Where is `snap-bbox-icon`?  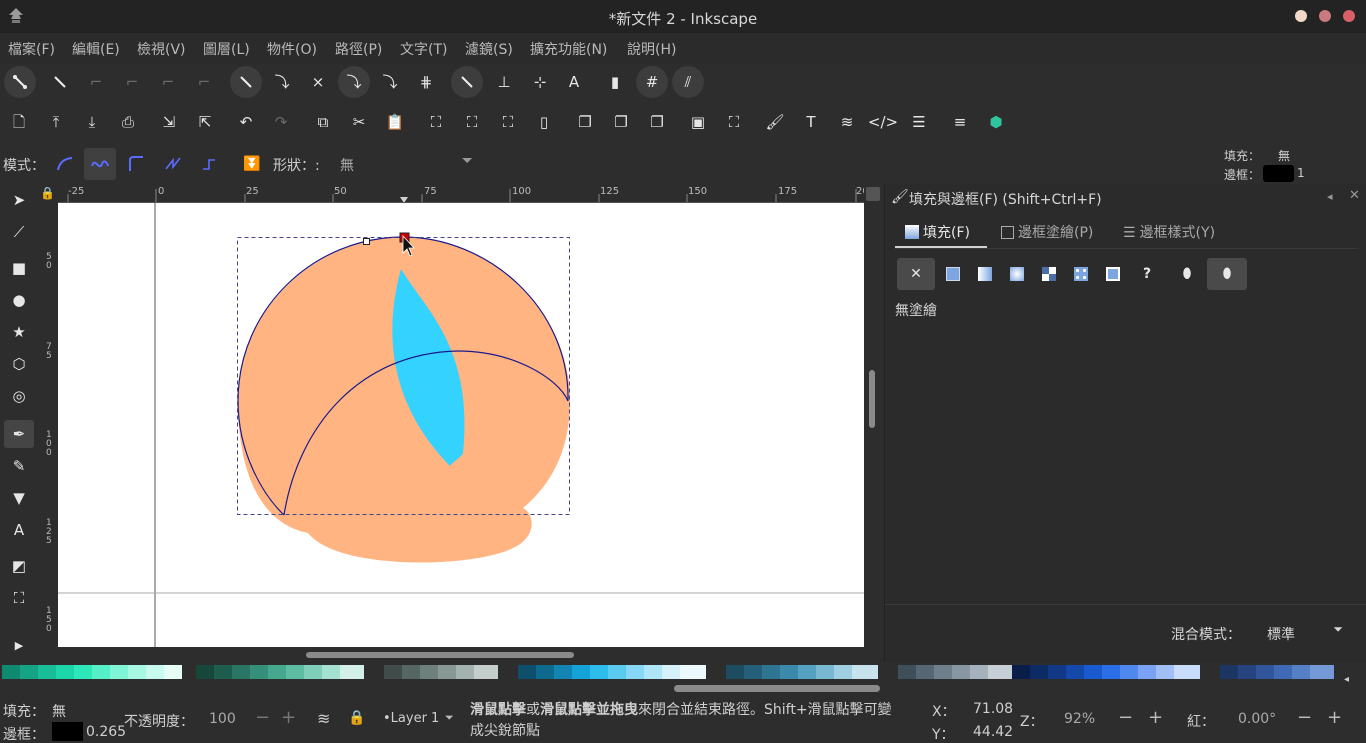
snap-bbox-icon is located at coordinates (60, 82).